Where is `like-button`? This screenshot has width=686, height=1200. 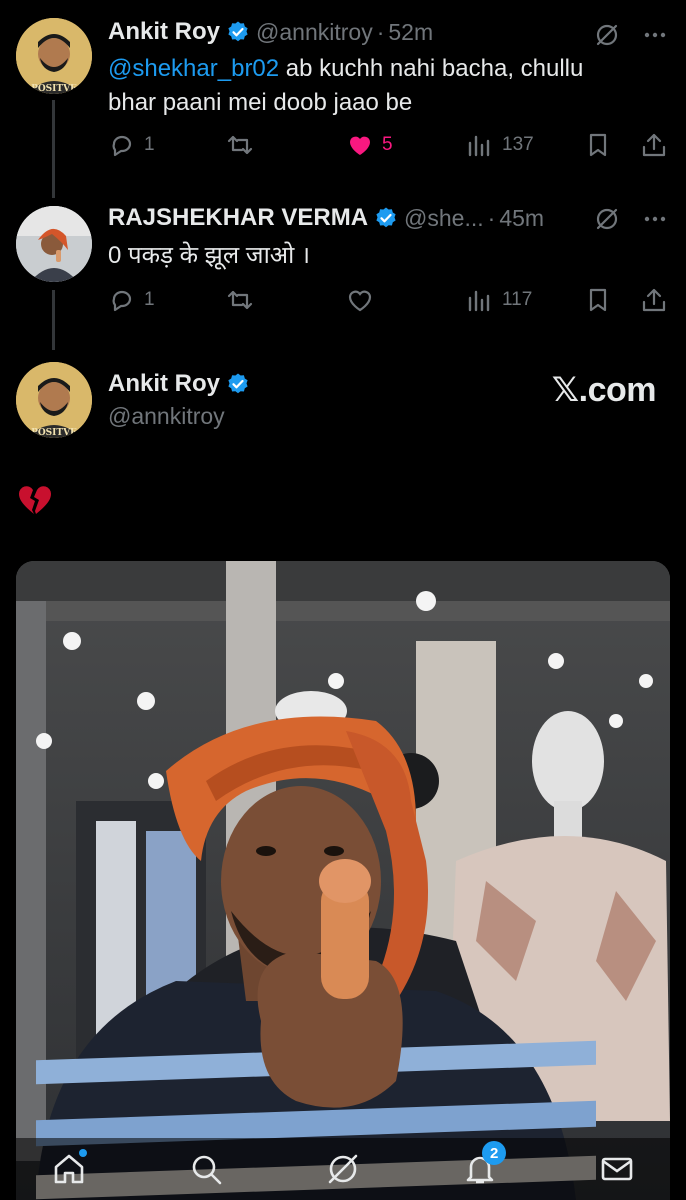
like-button is located at coordinates (360, 300).